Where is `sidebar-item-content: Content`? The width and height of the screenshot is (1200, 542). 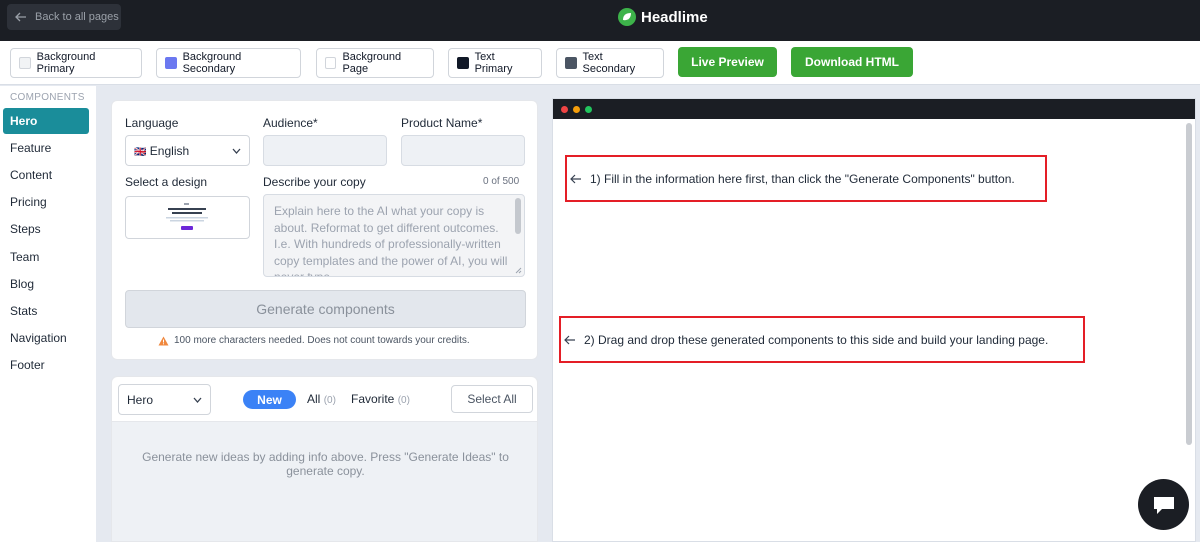
sidebar-item-content: Content is located at coordinates (46, 175).